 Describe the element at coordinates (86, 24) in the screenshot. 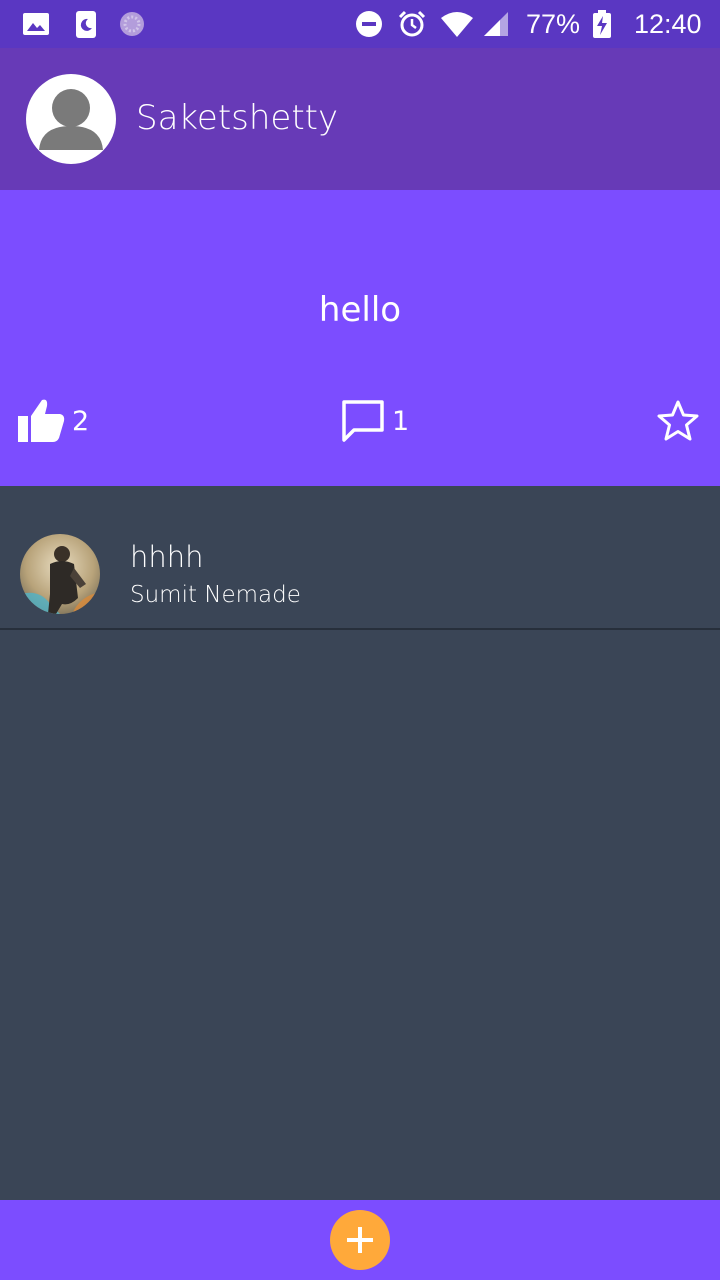

I see `phone-moon-icon` at that location.